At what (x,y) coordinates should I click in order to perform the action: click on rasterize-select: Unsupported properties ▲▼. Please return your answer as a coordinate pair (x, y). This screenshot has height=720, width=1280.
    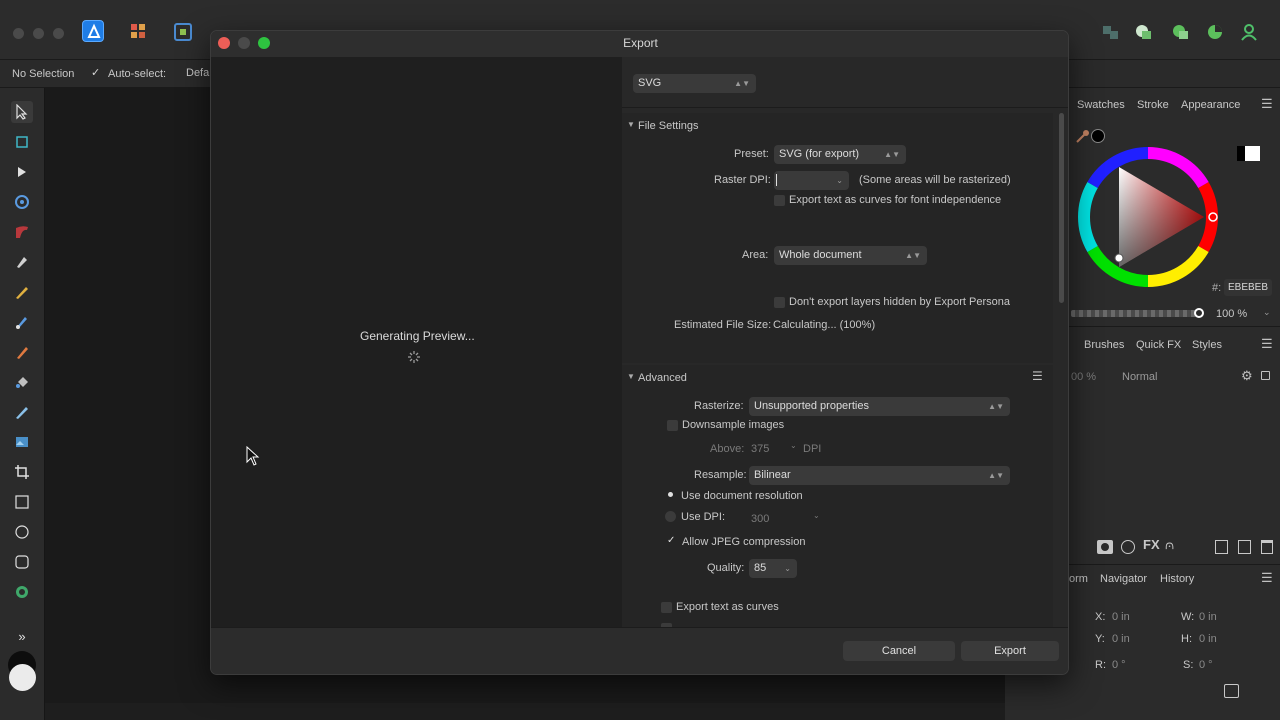
    Looking at the image, I should click on (879, 406).